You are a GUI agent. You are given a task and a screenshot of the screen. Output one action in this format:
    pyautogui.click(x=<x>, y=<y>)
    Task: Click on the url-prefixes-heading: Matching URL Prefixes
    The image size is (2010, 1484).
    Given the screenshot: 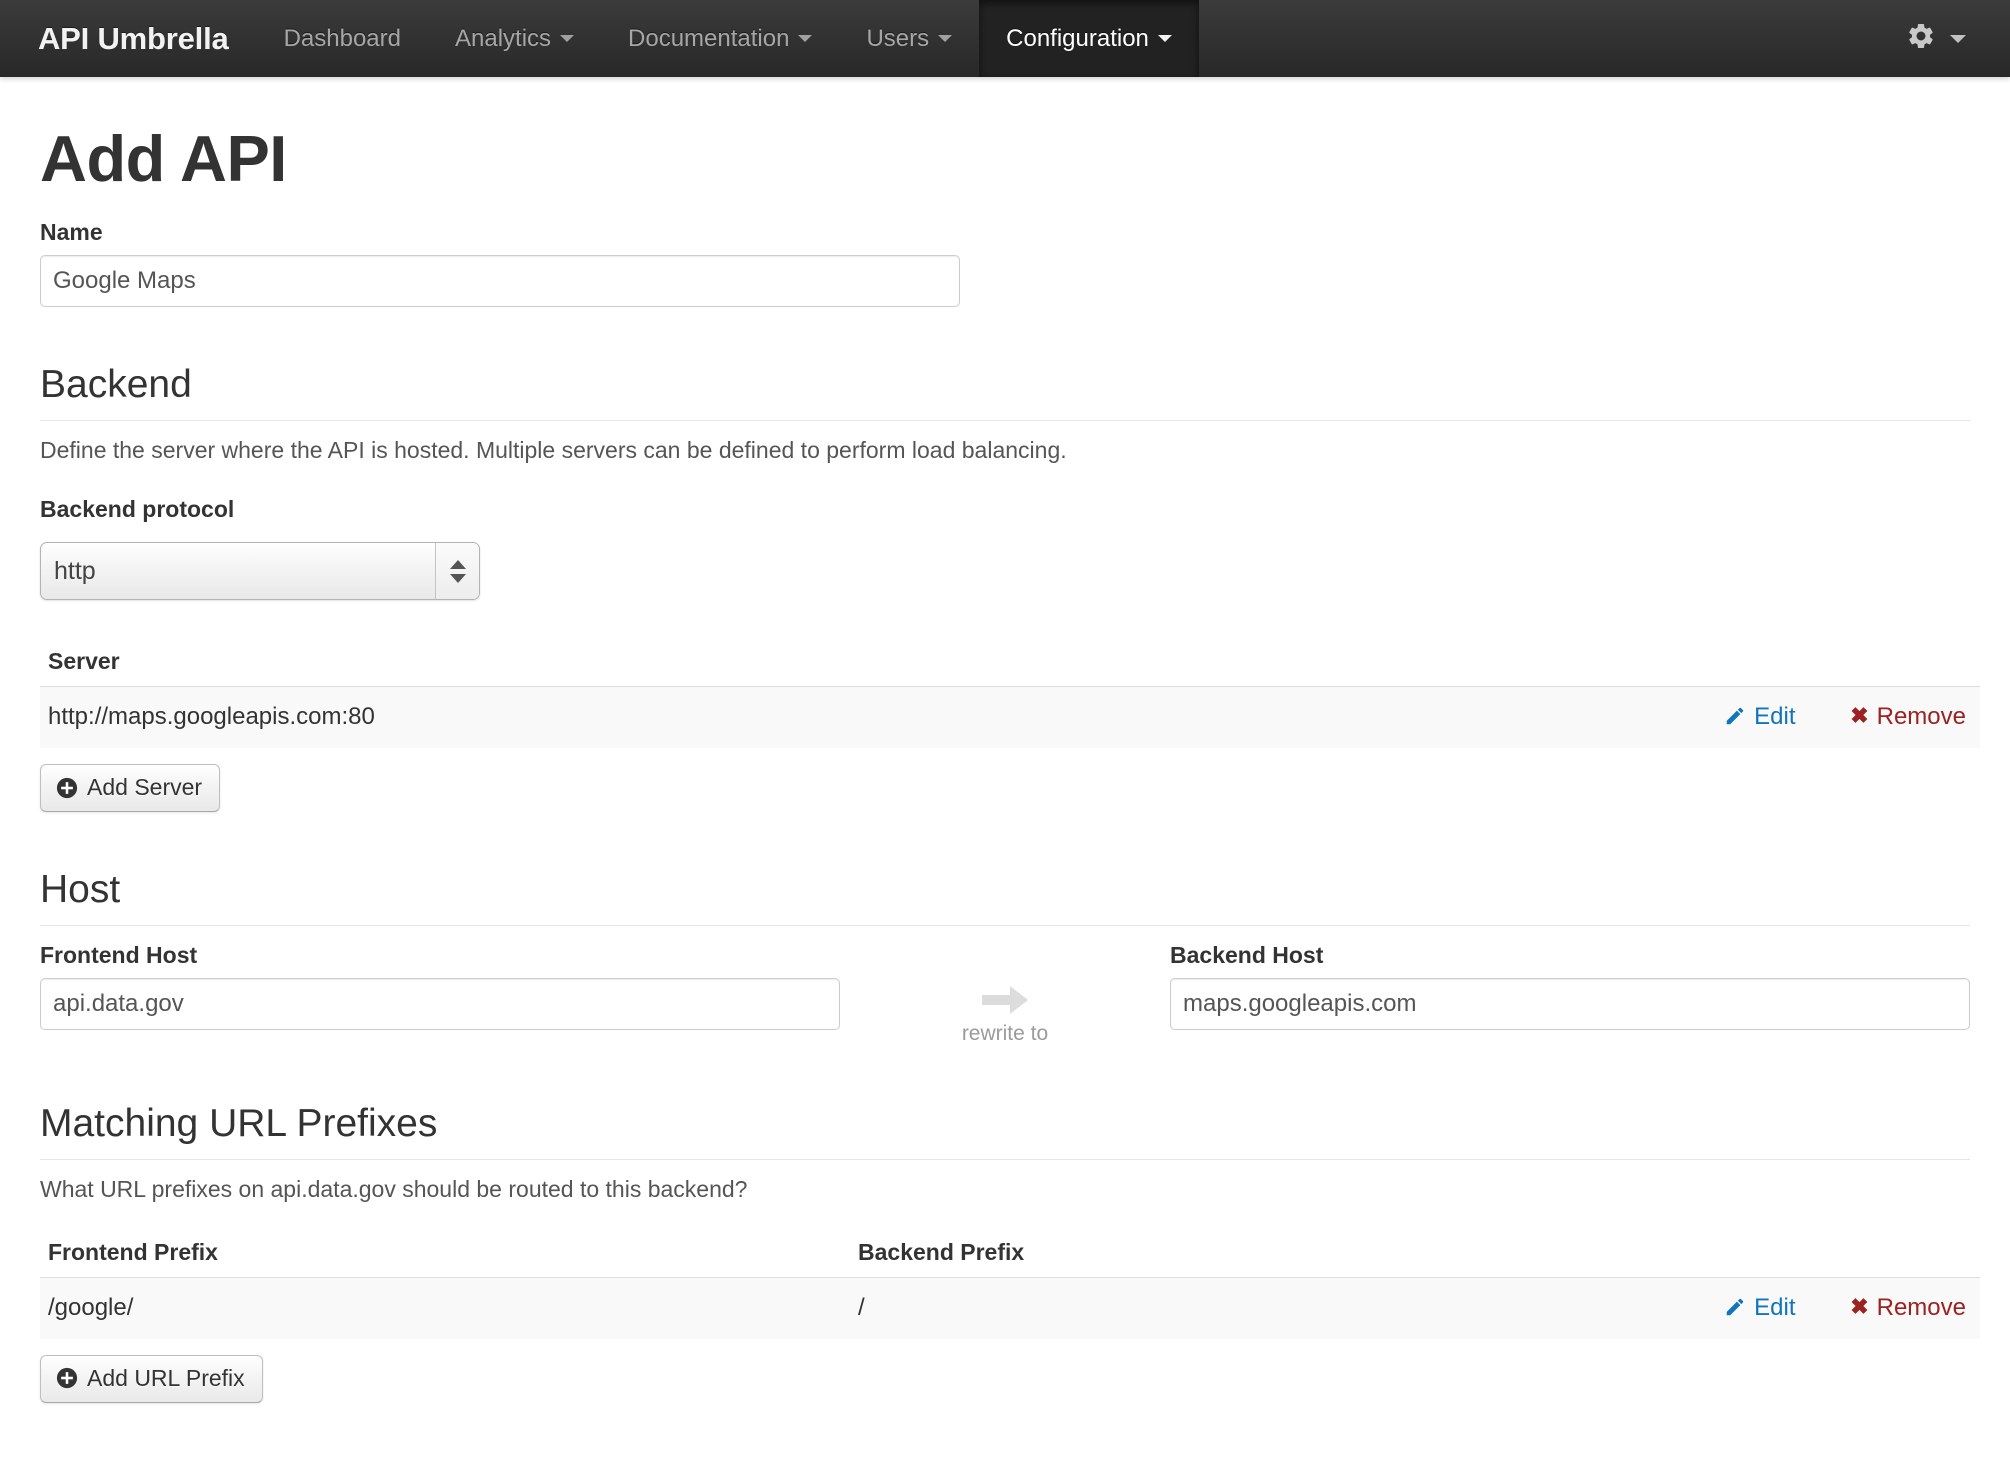 What is the action you would take?
    pyautogui.click(x=1005, y=1130)
    